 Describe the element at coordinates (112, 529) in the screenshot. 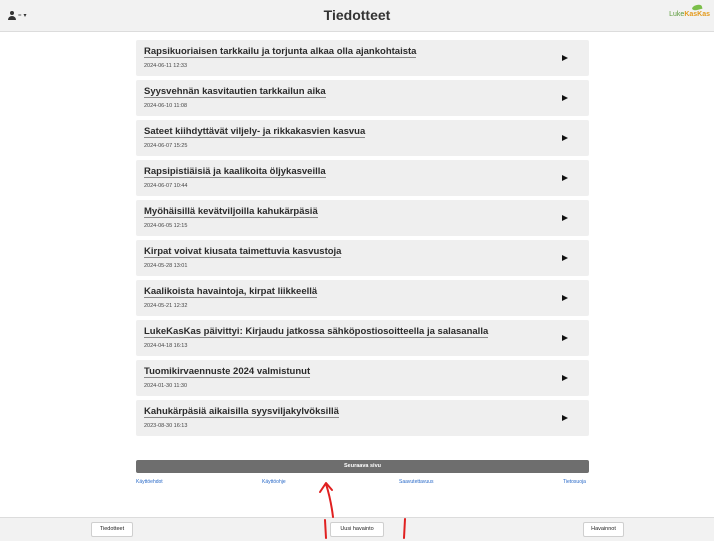

I see `nav-bulletins-button: Tiedotteet` at that location.